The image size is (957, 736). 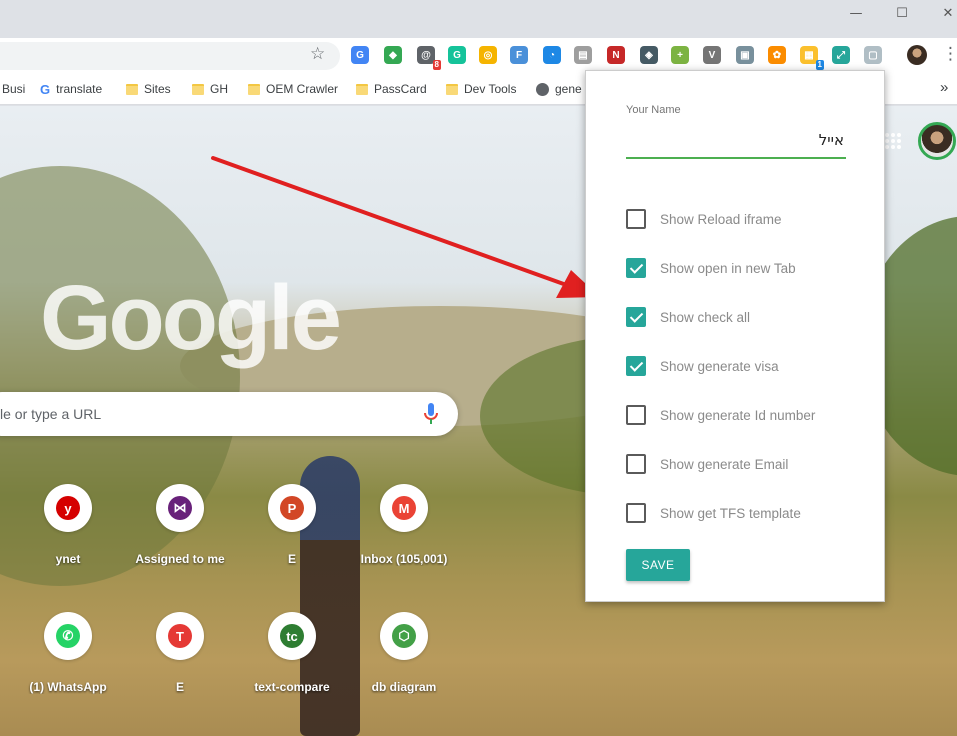 I want to click on shortcut-icon: ✆, so click(x=68, y=636).